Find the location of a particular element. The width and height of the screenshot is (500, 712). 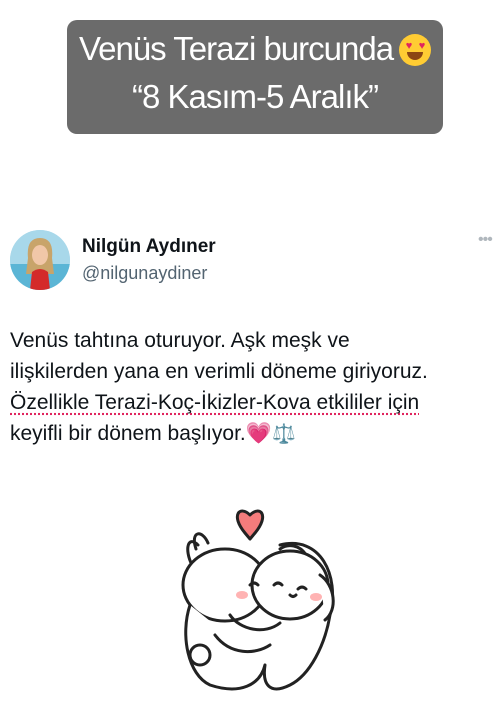

story-caption-line-1: Venüs Terazi burcunda ♥ ♥ is located at coordinates (255, 49).